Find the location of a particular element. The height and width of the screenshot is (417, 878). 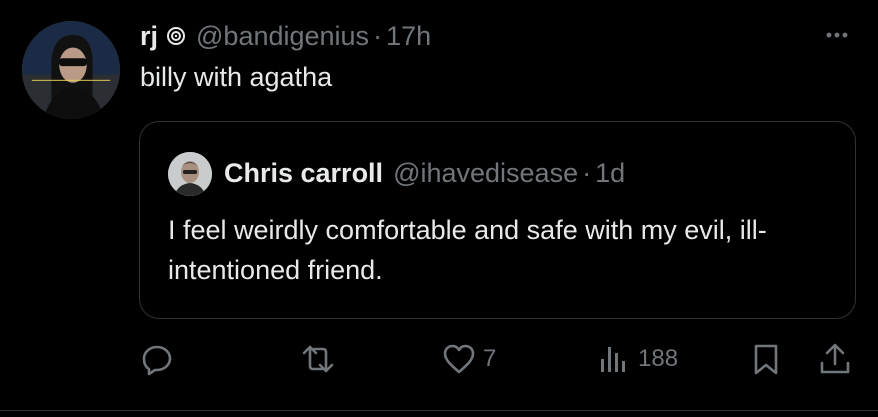

heart-icon is located at coordinates (459, 359).